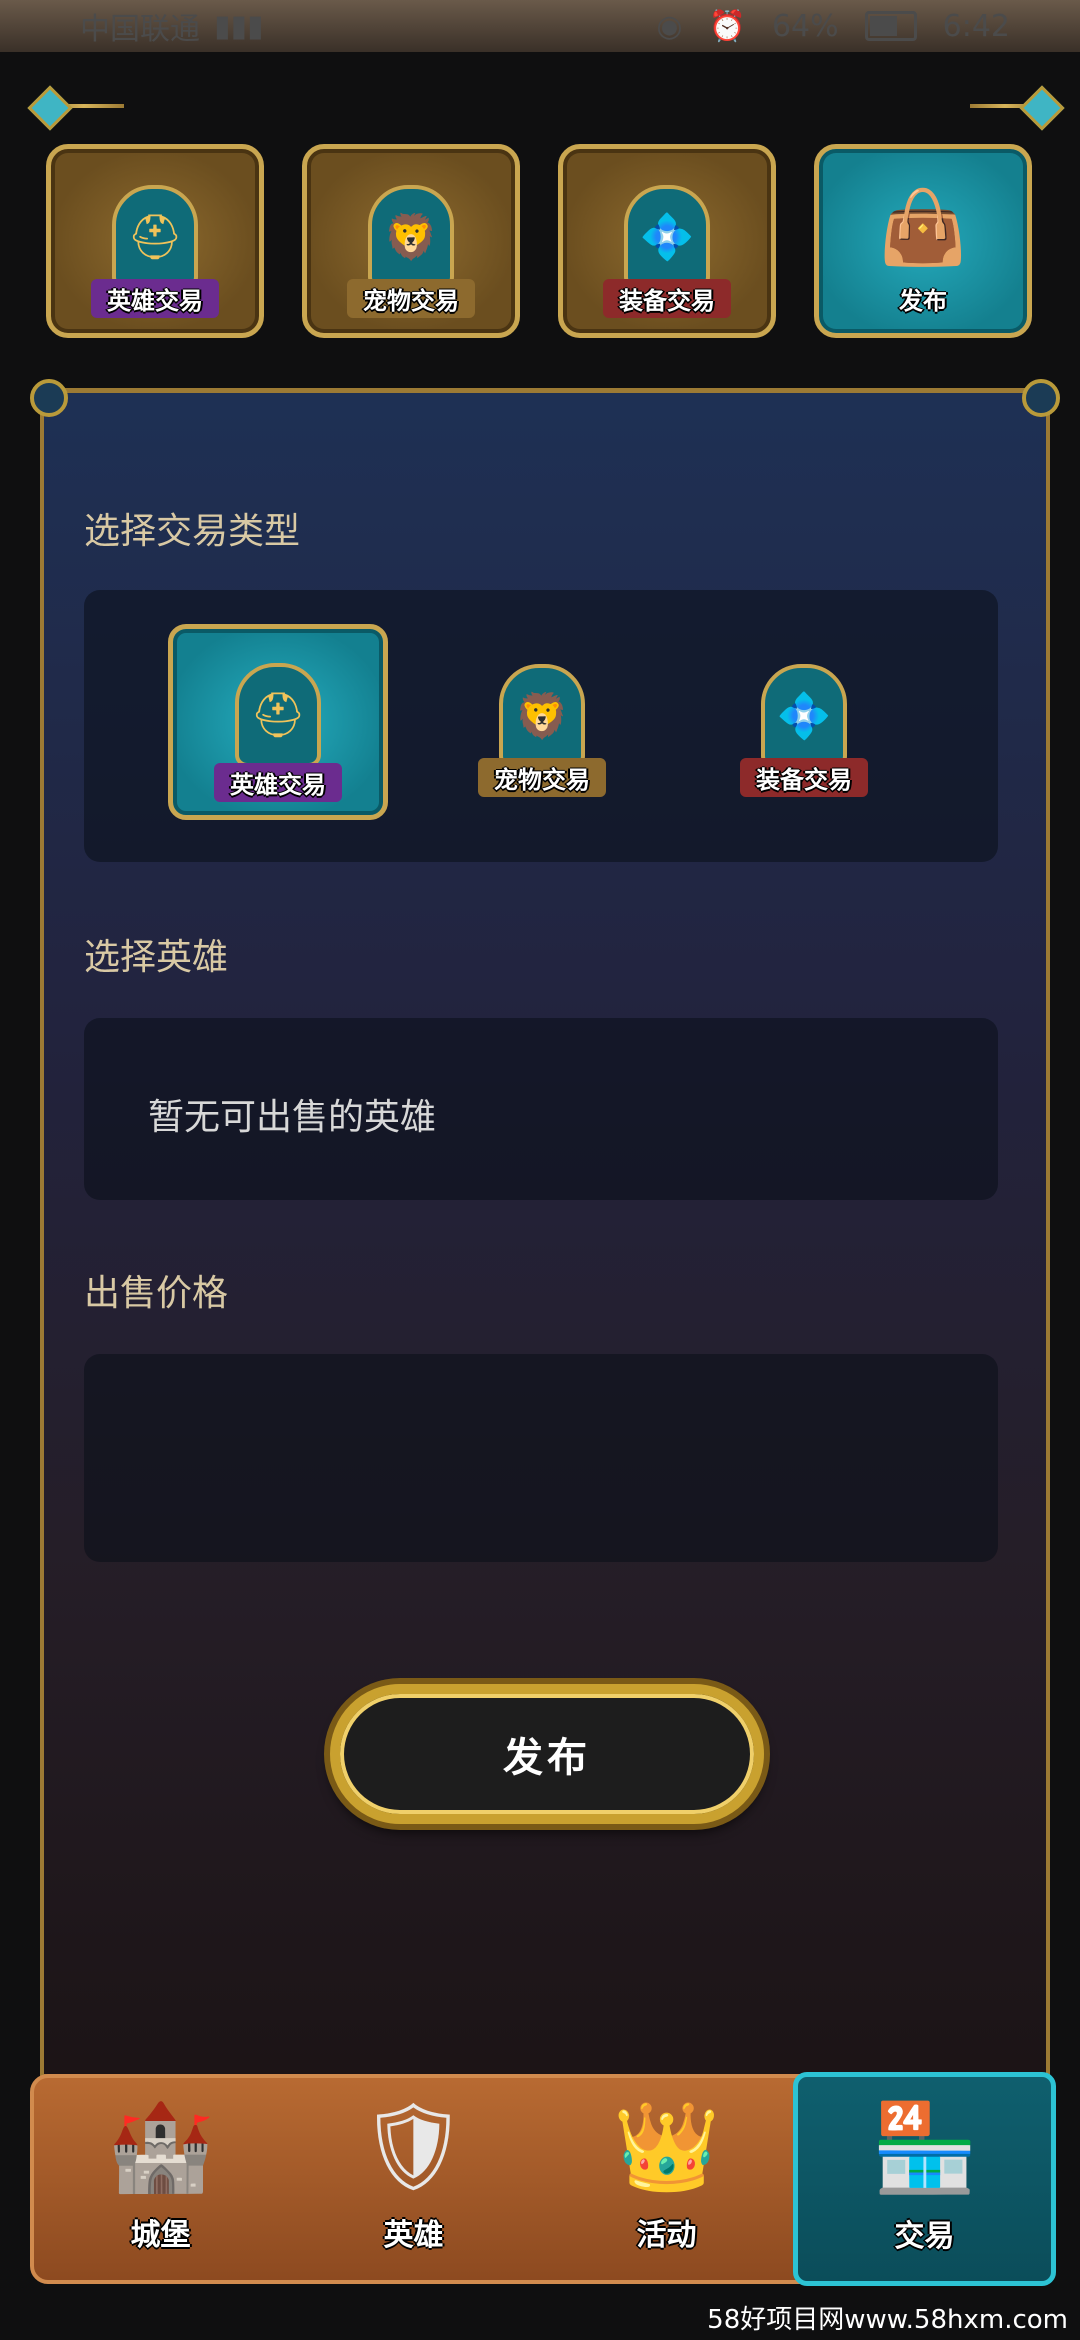 This screenshot has width=1080, height=2340. Describe the element at coordinates (540, 26) in the screenshot. I see `status-bar: 中国联通 ▮▮▮ ◉ ⏰ 64% 6:42` at that location.